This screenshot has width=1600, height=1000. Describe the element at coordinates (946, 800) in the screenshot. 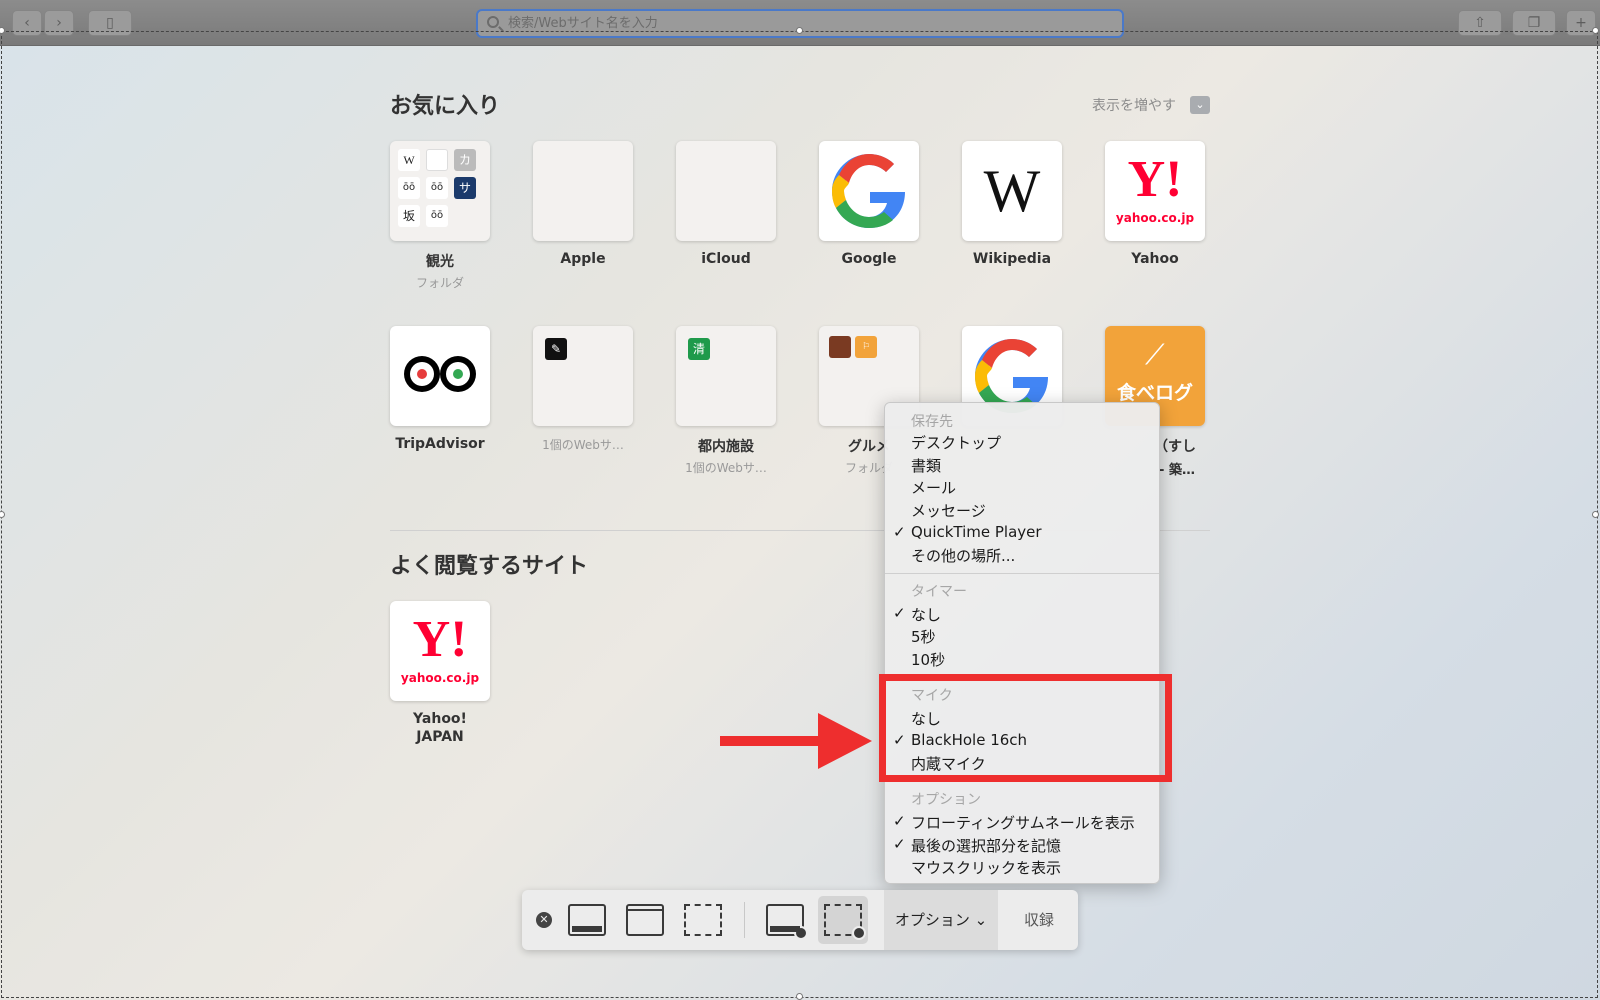

I see `menu-header-options: オプション` at that location.